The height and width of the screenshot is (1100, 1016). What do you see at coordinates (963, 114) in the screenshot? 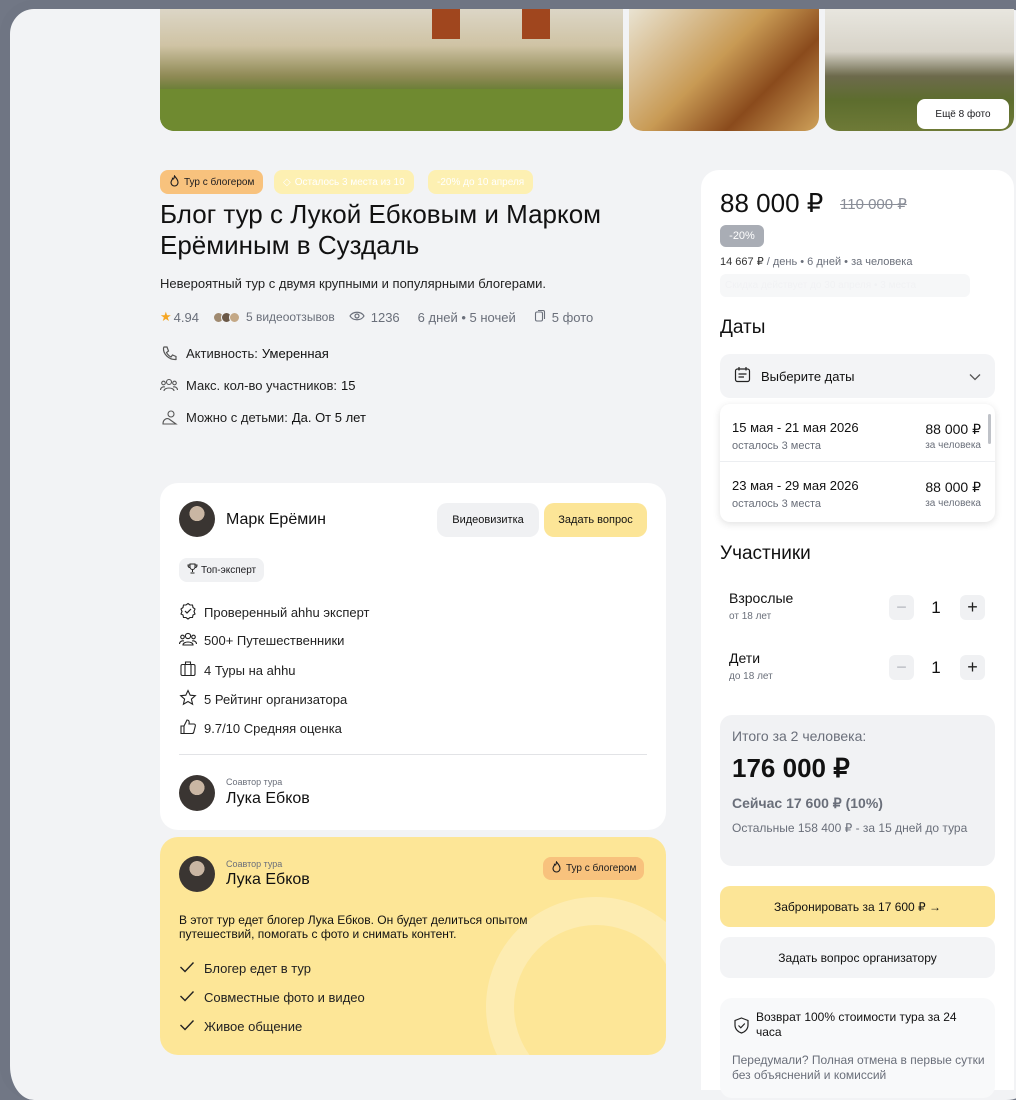
I see `more-photos-button: Ещё 8 фото` at bounding box center [963, 114].